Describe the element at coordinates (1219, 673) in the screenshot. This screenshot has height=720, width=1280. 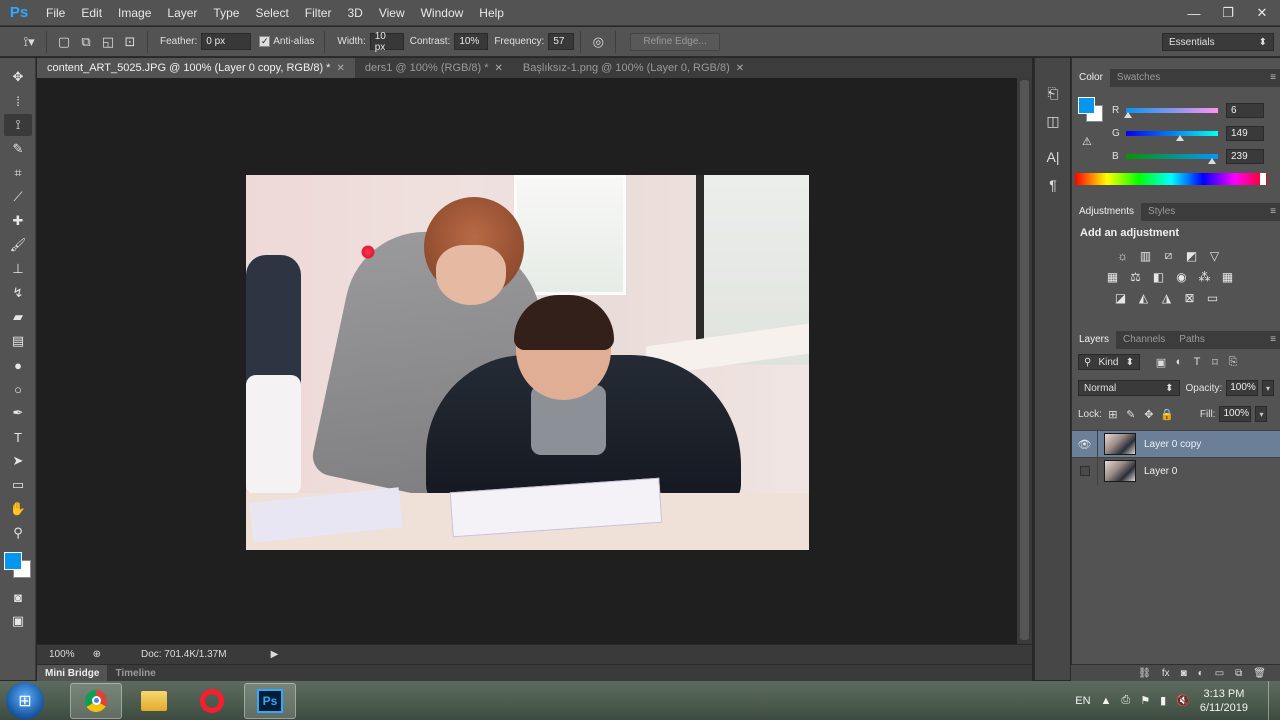
I see `new-group-icon: ▭` at that location.